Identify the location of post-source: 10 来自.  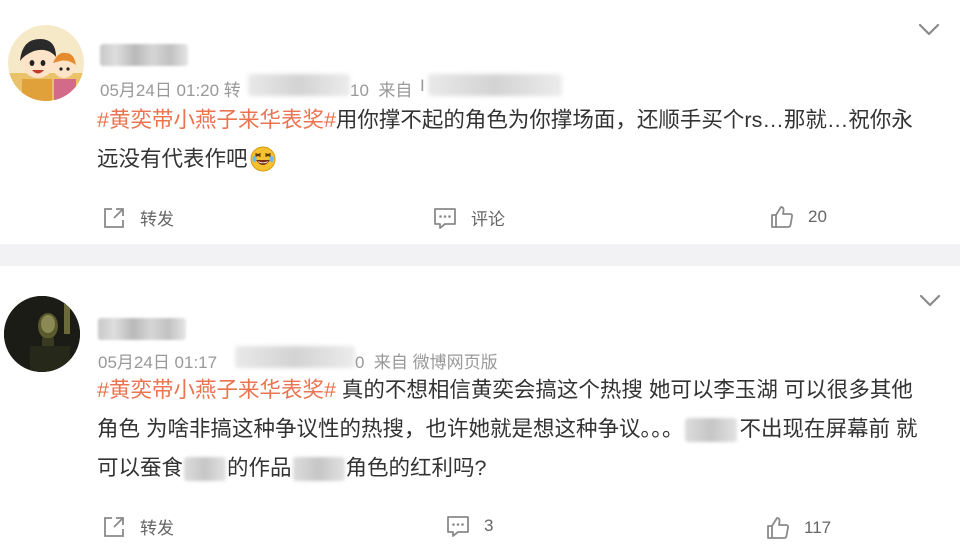
(384, 90).